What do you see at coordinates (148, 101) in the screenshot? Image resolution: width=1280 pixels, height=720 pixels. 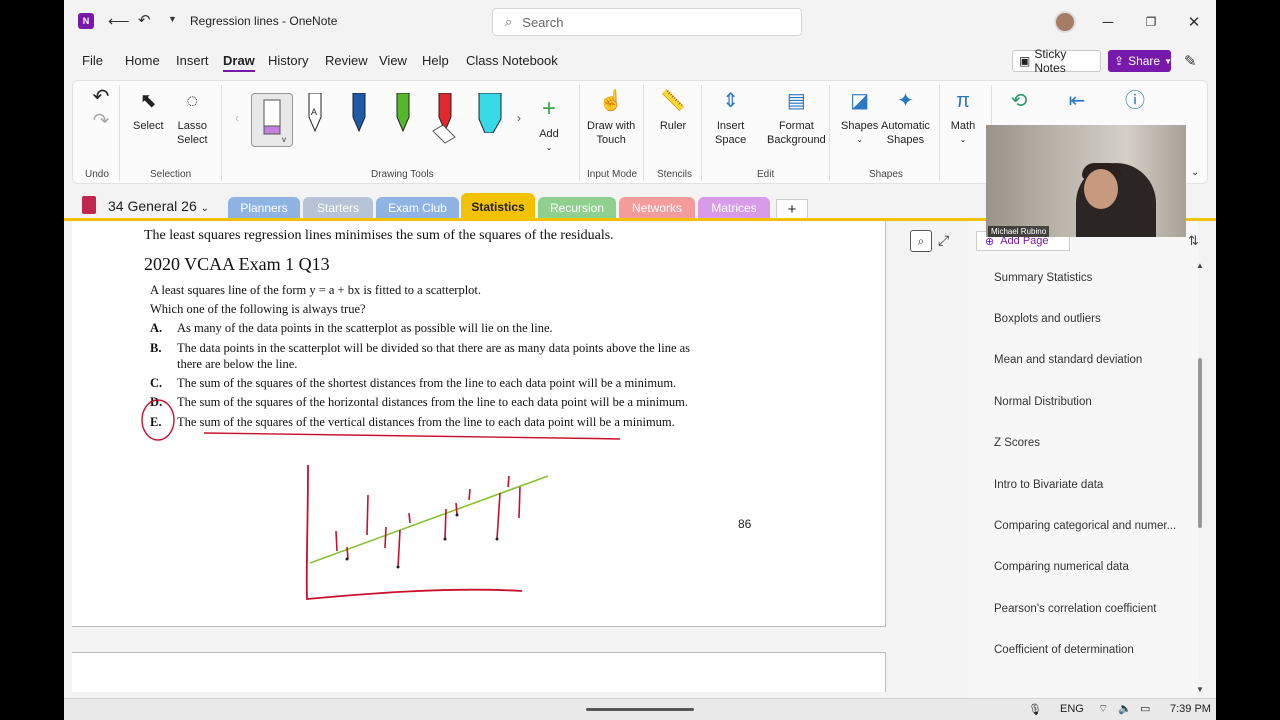 I see `pointer-icon: ⬉` at bounding box center [148, 101].